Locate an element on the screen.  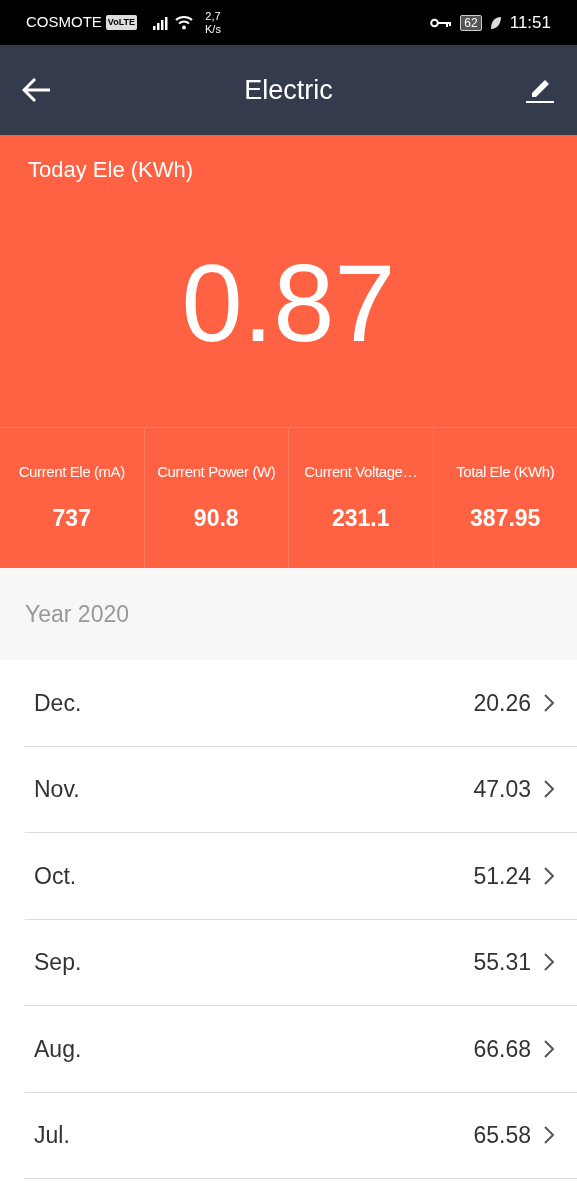
screen-title: Electric is located at coordinates (288, 90).